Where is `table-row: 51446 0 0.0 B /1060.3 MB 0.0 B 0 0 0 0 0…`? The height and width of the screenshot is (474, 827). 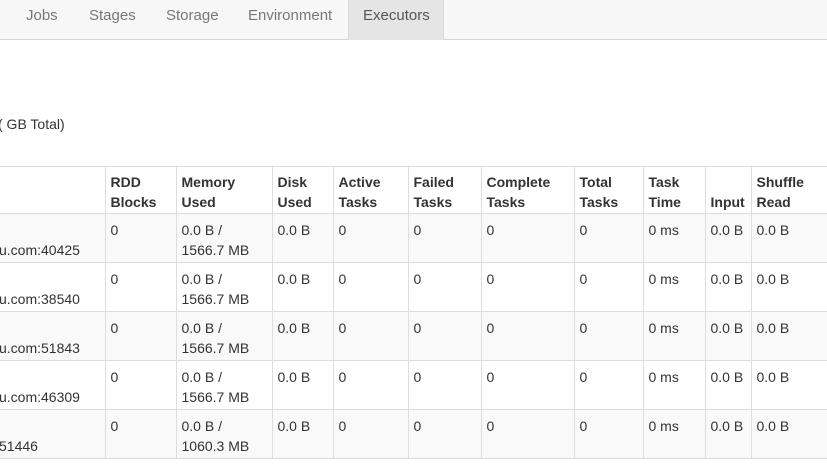
table-row: 51446 0 0.0 B /1060.3 MB 0.0 B 0 0 0 0 0… is located at coordinates (413, 434).